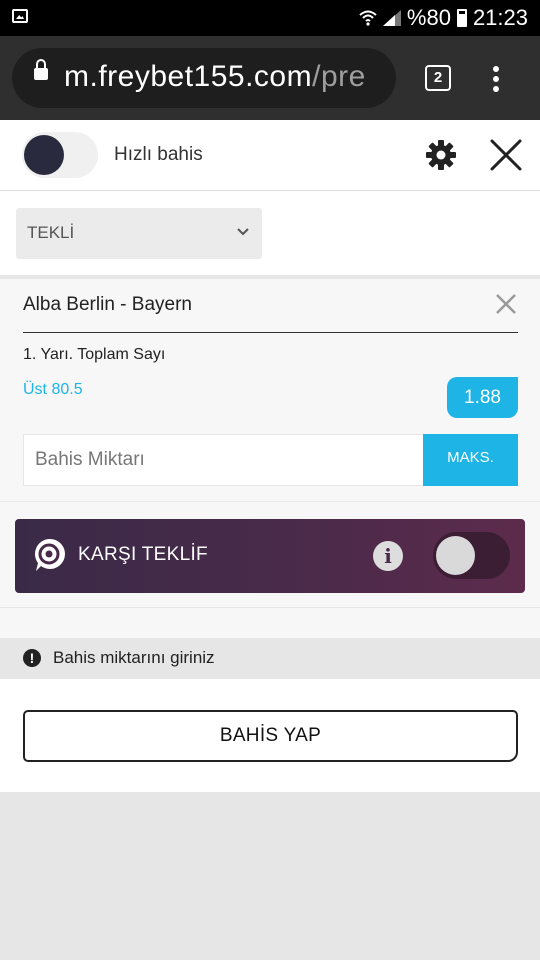 The image size is (540, 960). What do you see at coordinates (44, 155) in the screenshot?
I see `quick-bet-toggle-knob` at bounding box center [44, 155].